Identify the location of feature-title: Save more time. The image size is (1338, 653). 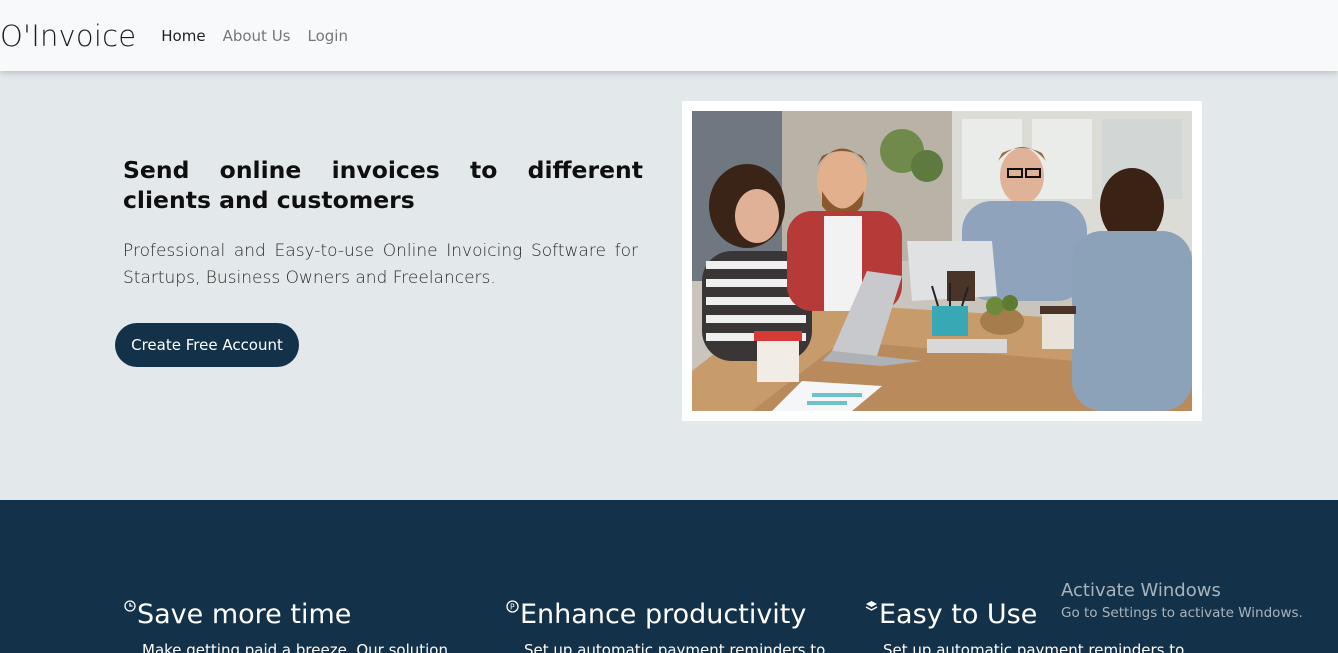
(244, 614).